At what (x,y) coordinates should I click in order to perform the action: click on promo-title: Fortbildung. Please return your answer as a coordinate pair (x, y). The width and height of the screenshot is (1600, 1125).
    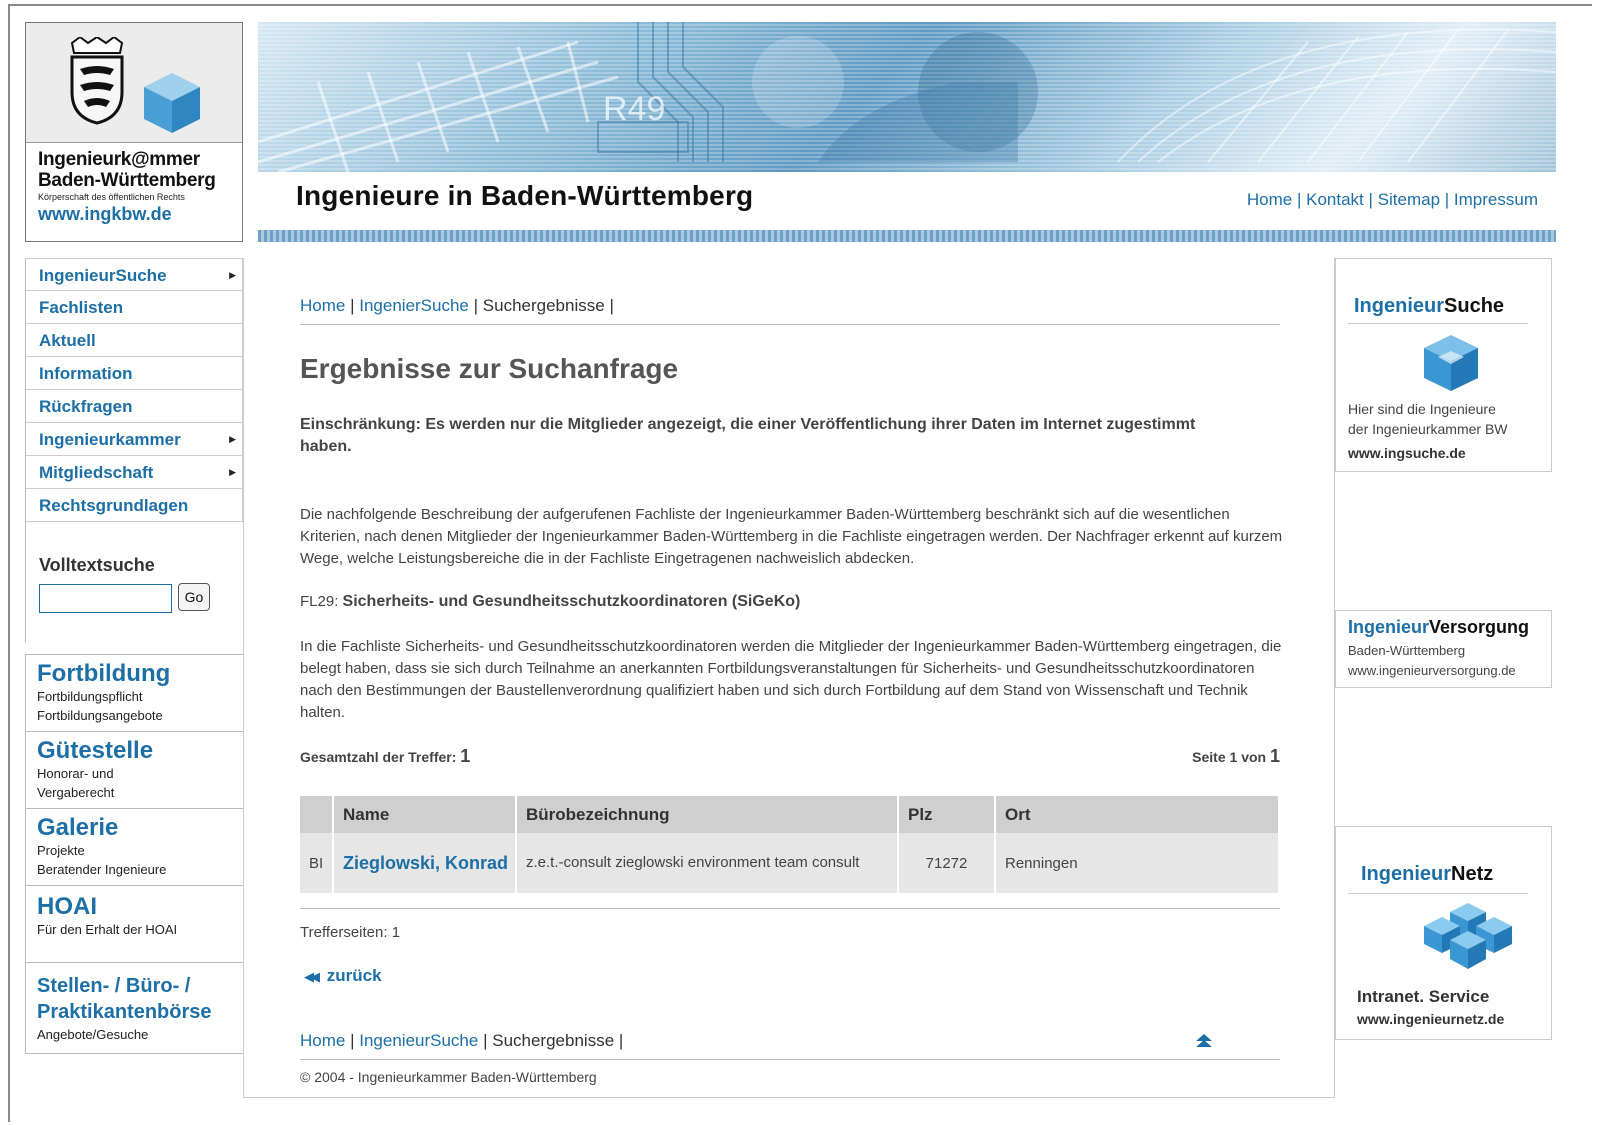
    Looking at the image, I should click on (104, 673).